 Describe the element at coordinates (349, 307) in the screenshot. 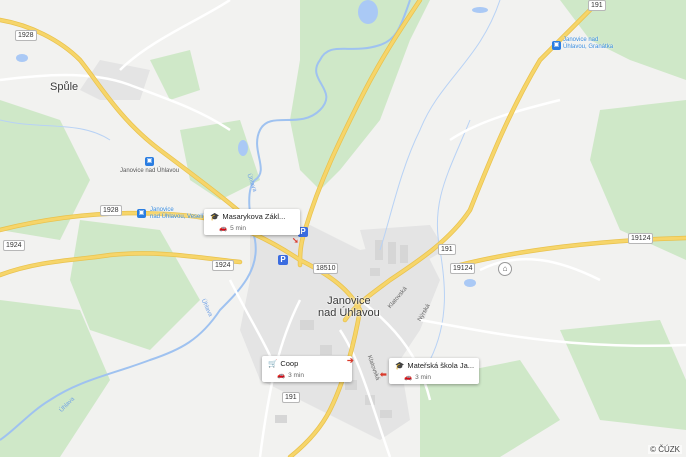

I see `town-label-janovice: Janovice nad Úhlavou` at that location.